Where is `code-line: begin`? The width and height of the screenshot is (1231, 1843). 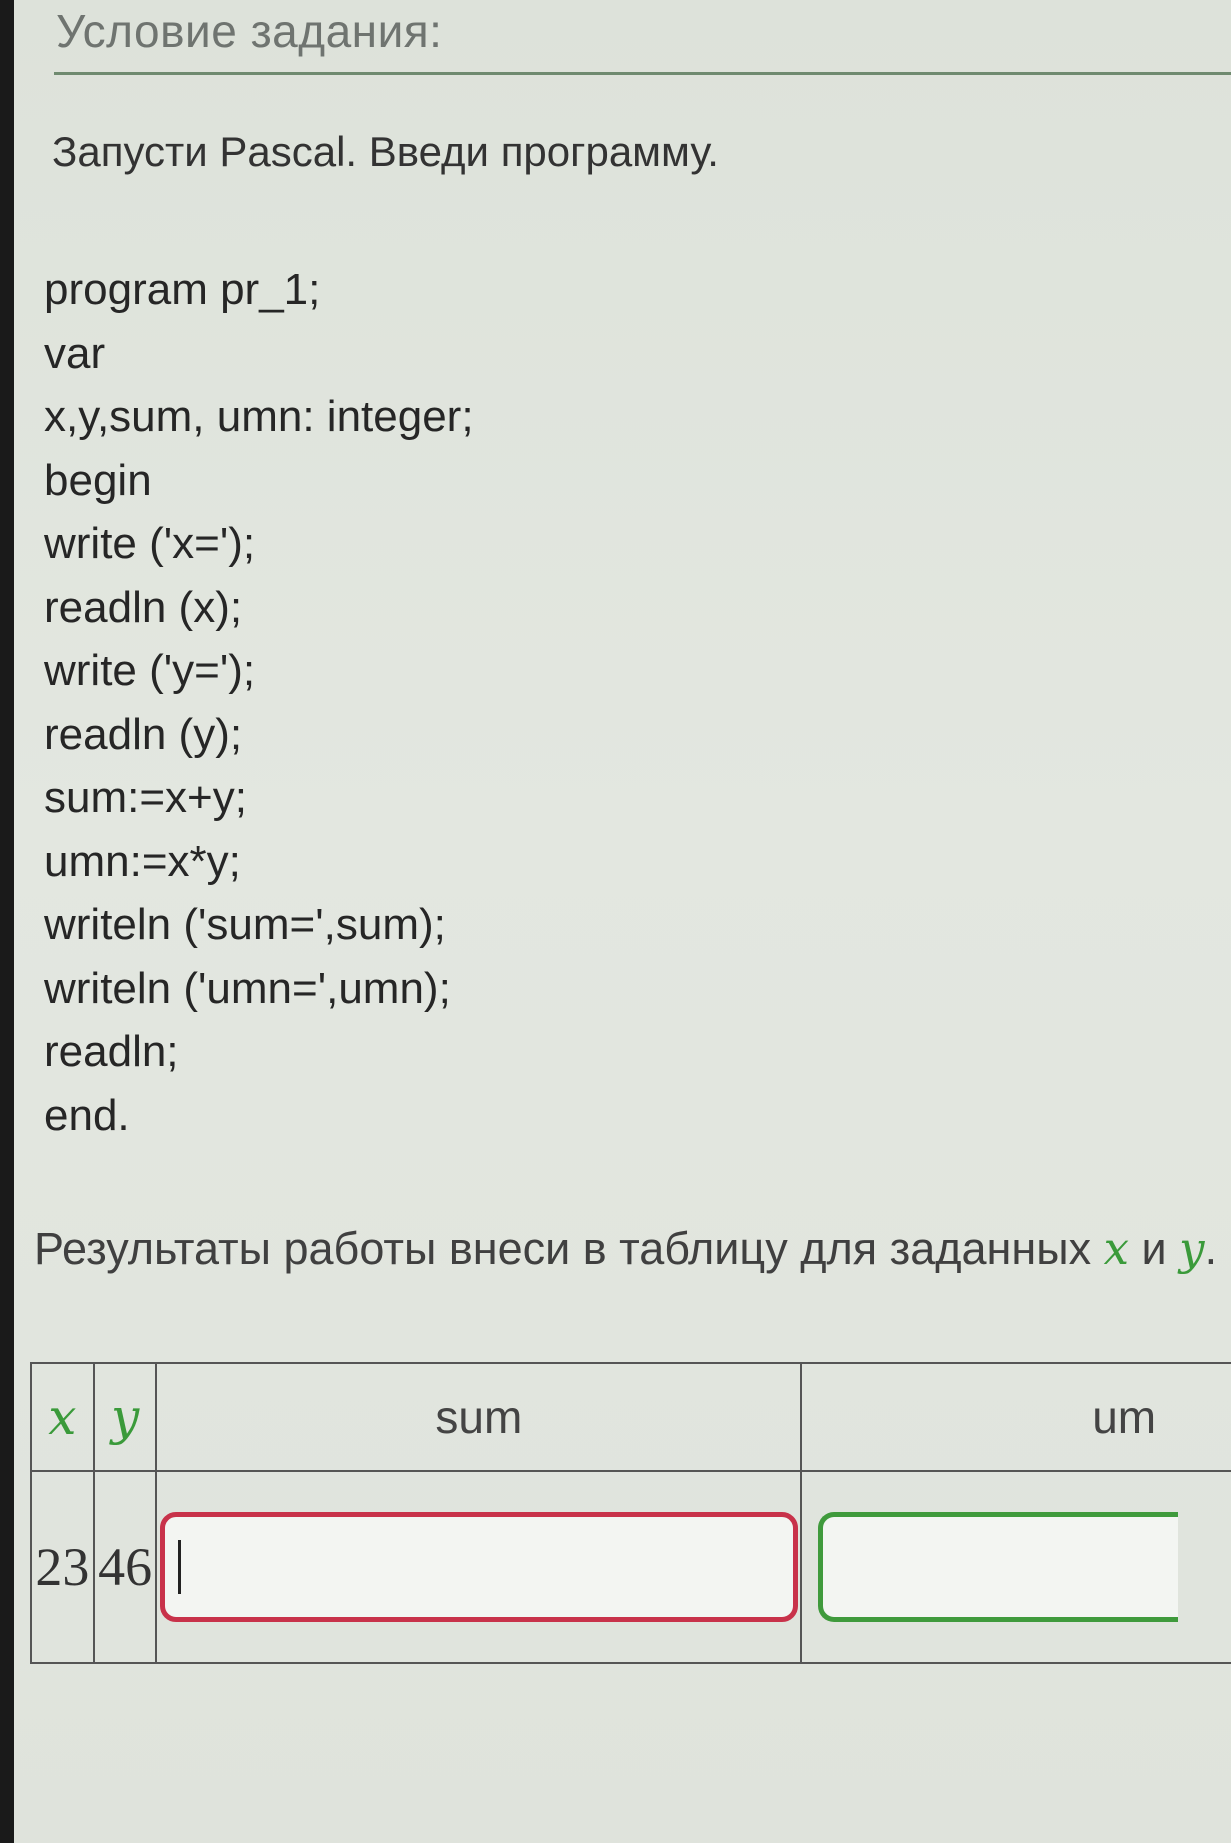 code-line: begin is located at coordinates (98, 480).